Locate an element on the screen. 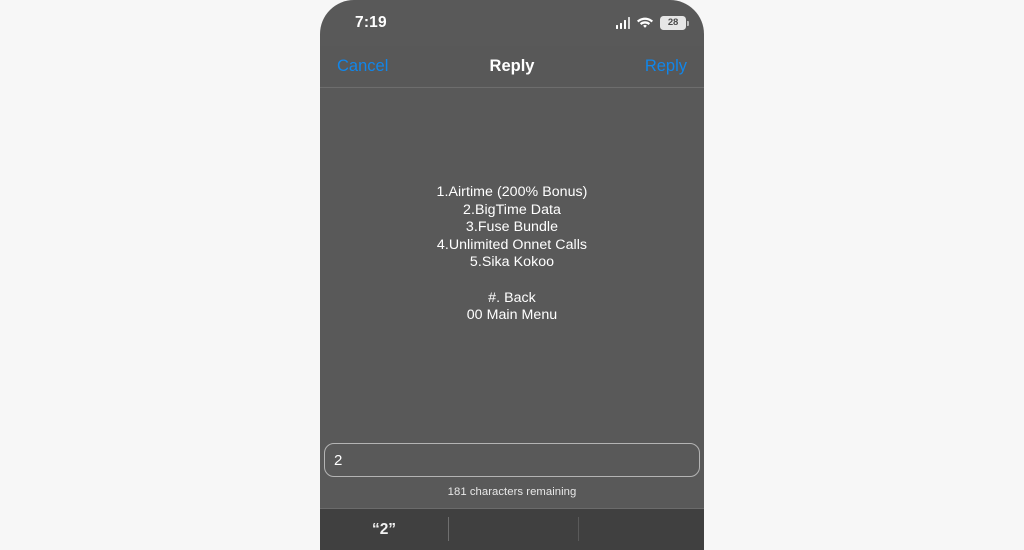  battery-icon: 28 is located at coordinates (674, 23).